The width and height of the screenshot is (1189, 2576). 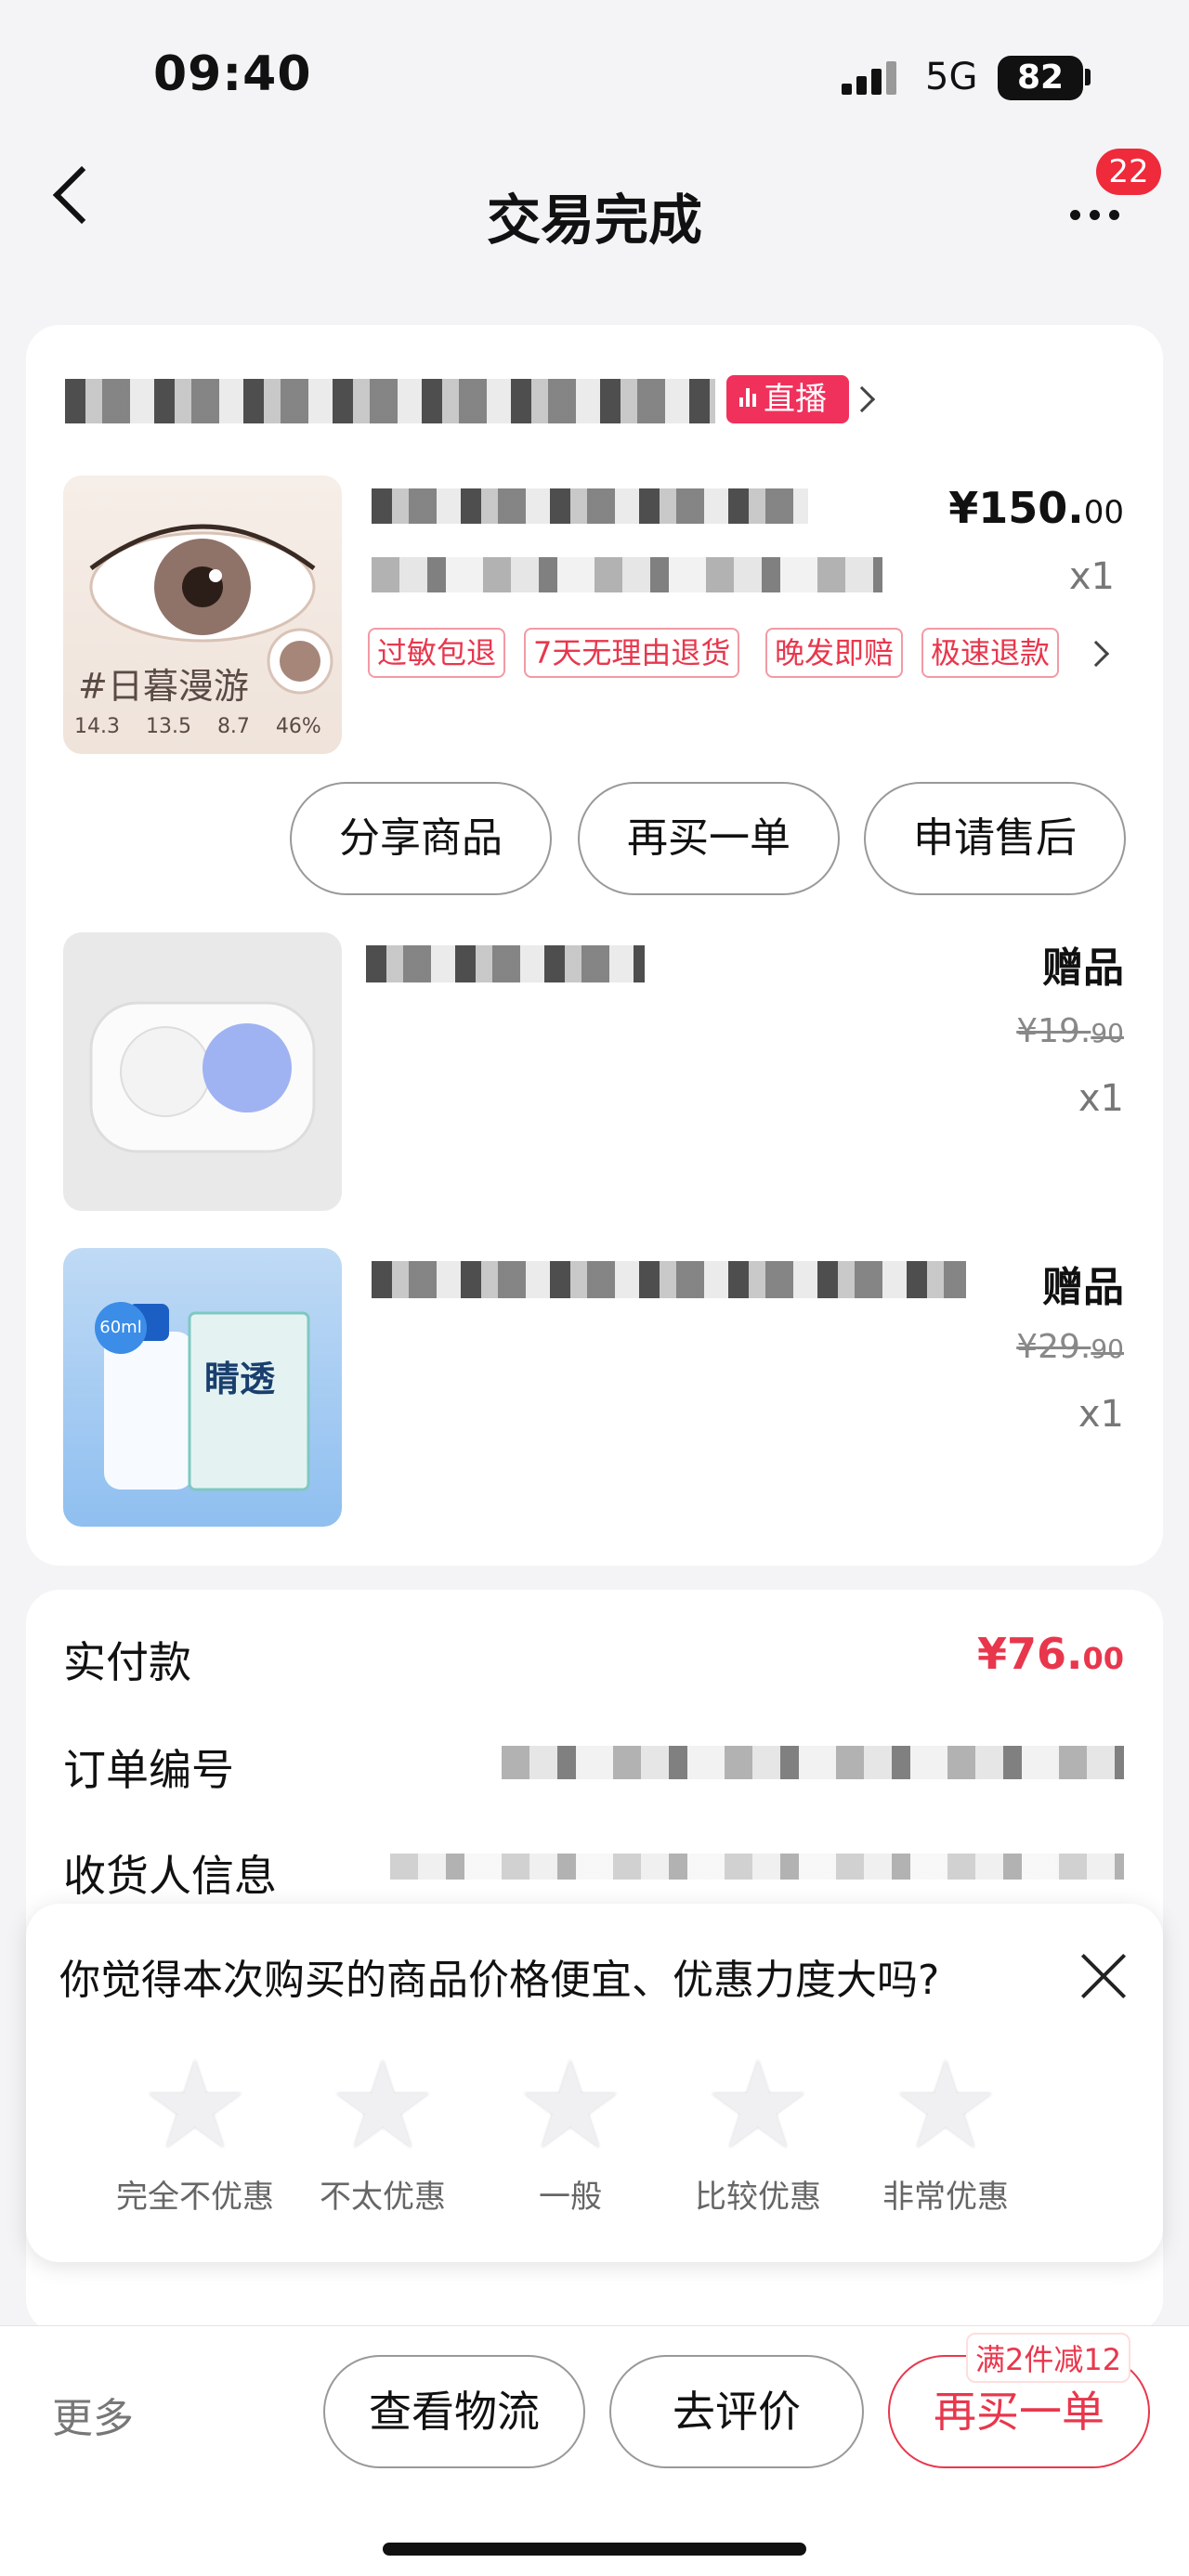 I want to click on receiver-redacted, so click(x=757, y=1867).